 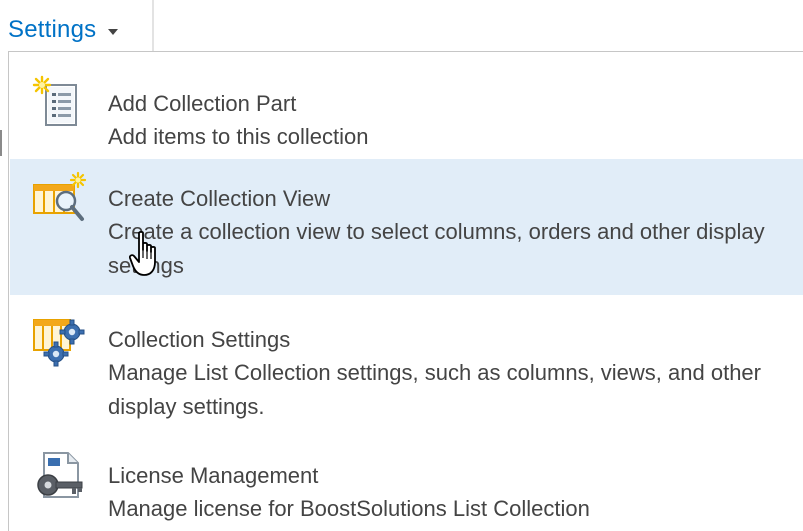 I want to click on menu-item-title: License Management, so click(x=213, y=475).